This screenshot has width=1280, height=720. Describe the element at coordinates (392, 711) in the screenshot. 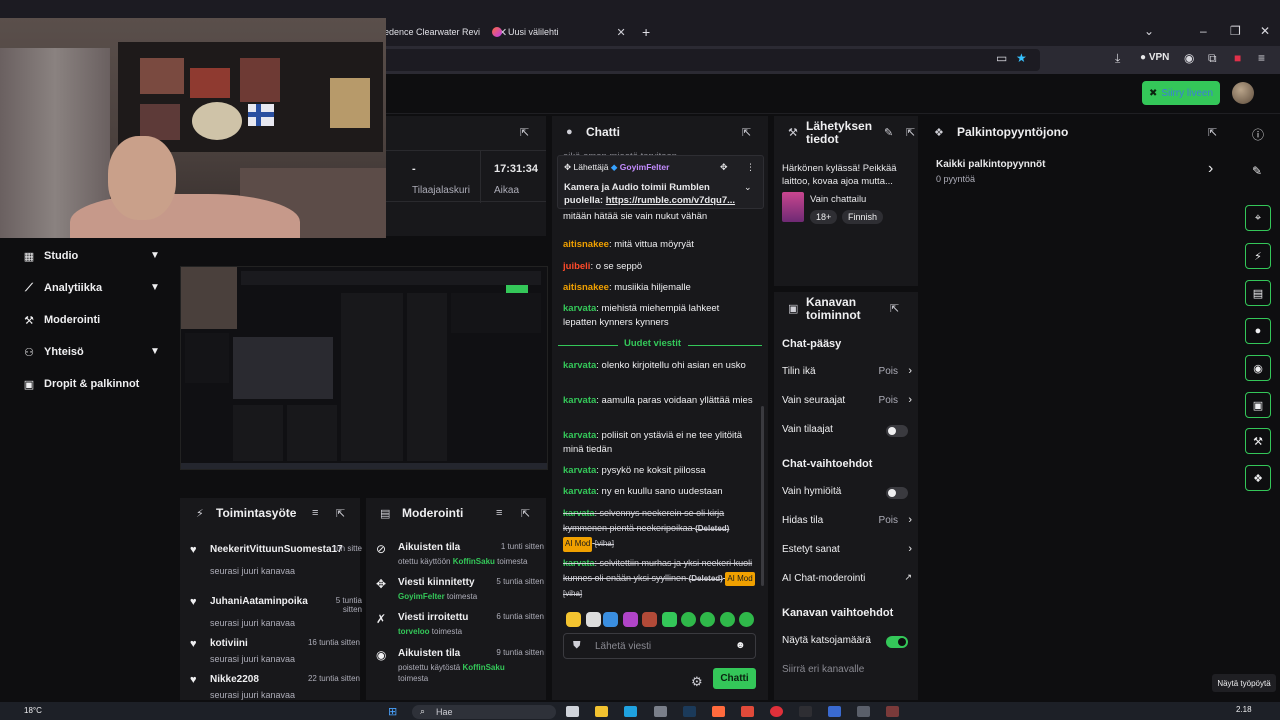

I see `windows-start-icon: ⊞` at that location.